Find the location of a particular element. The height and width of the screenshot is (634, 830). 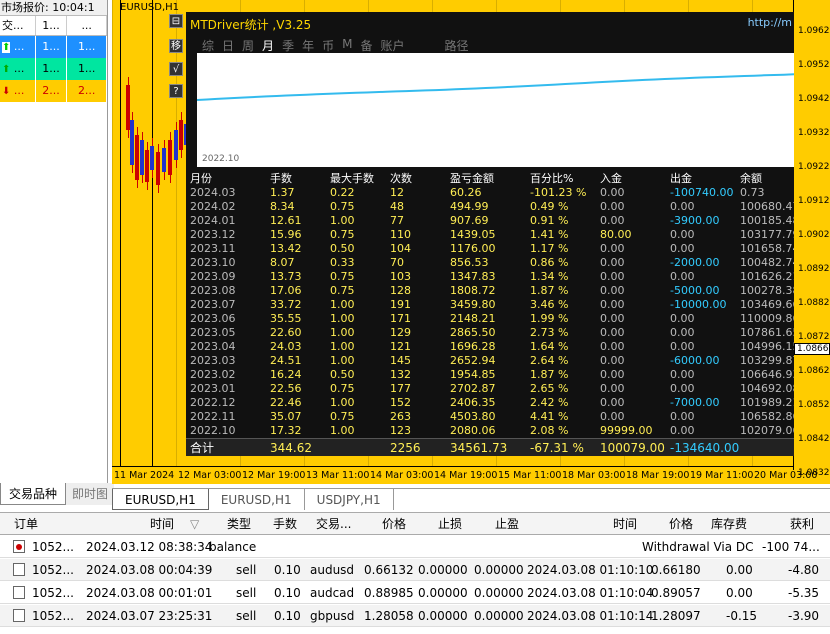

tool-button-2: 移 is located at coordinates (176, 46).